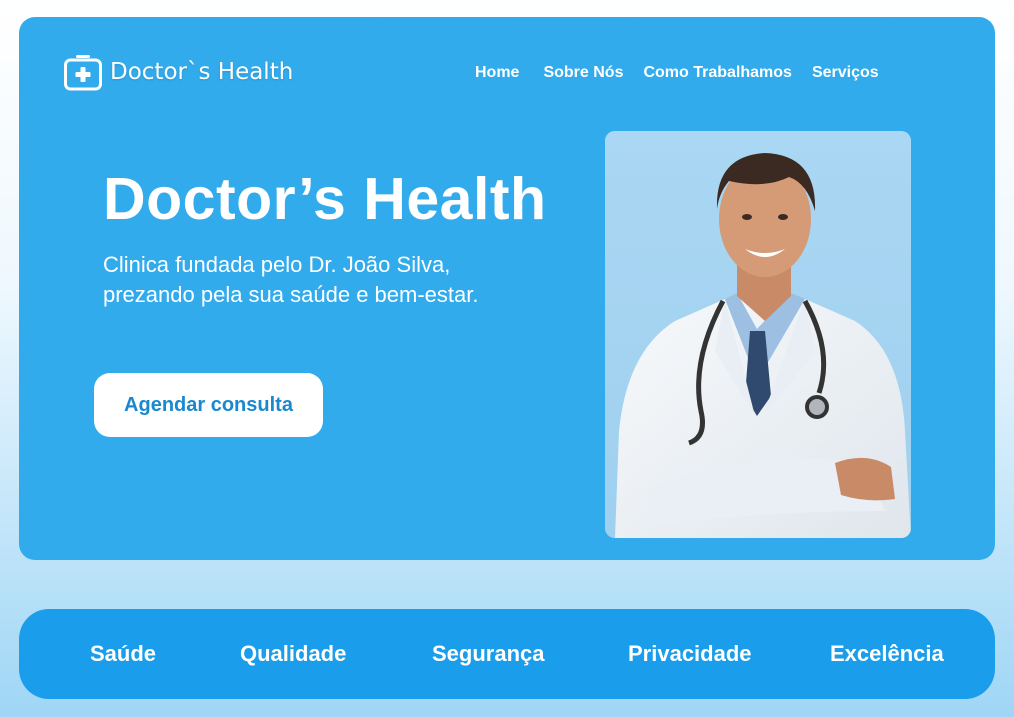 The height and width of the screenshot is (717, 1014). I want to click on brand-name: Doctor`s Health, so click(202, 72).